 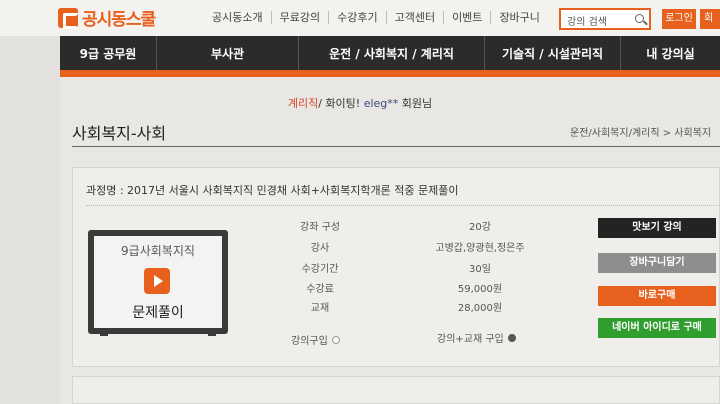 I want to click on info-label-composition: 강좌 구성, so click(x=320, y=227).